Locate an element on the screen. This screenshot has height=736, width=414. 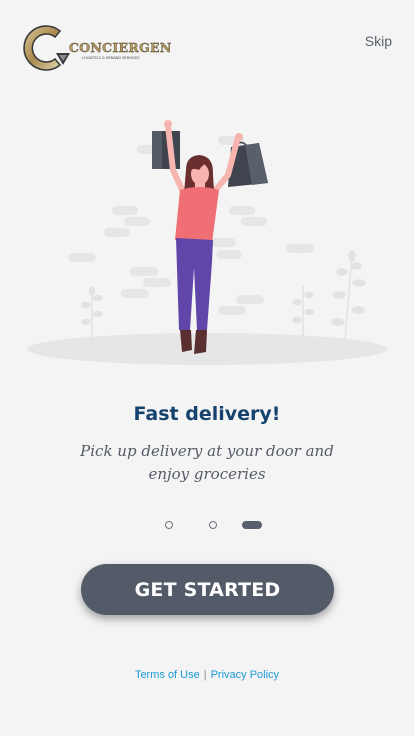
conciergence-logo: CONCIERGENCE LOGISTICS & ERRAND SERVICES is located at coordinates (97, 48).